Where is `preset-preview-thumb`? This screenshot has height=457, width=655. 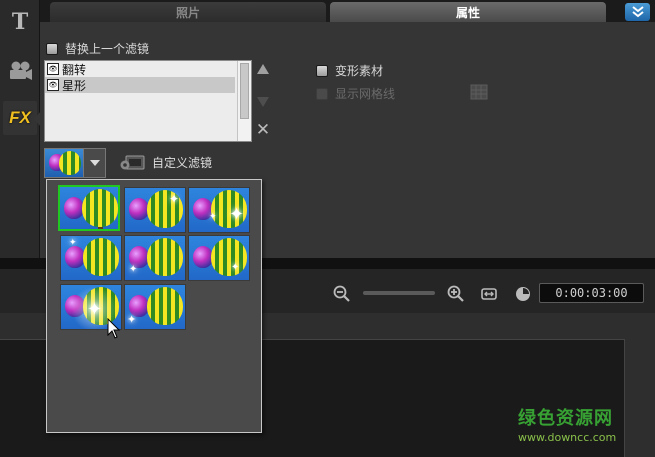 preset-preview-thumb is located at coordinates (64, 163).